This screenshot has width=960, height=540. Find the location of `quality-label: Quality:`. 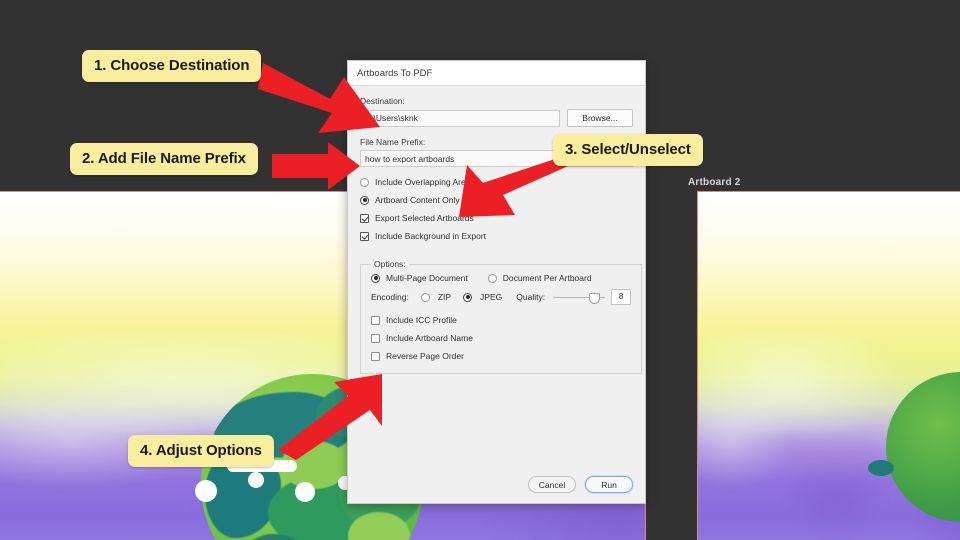

quality-label: Quality: is located at coordinates (531, 297).